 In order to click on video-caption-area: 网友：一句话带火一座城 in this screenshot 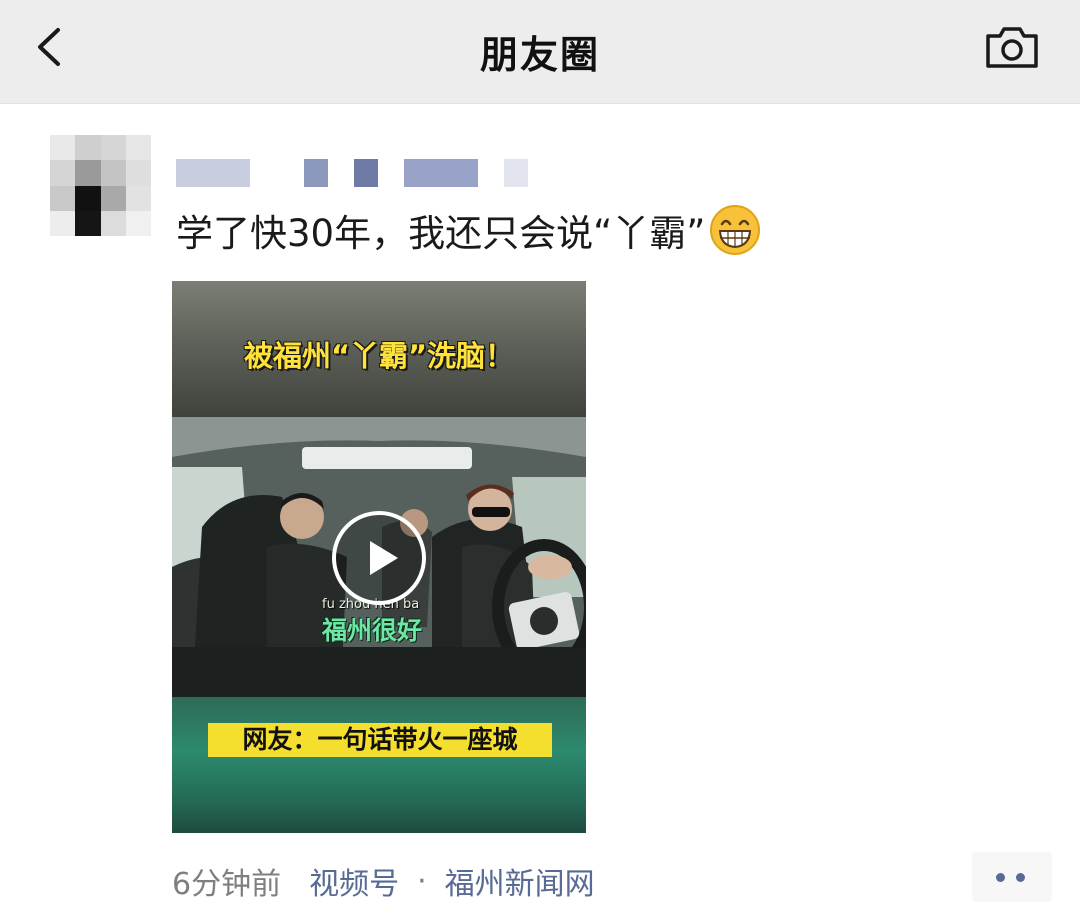, I will do `click(379, 765)`.